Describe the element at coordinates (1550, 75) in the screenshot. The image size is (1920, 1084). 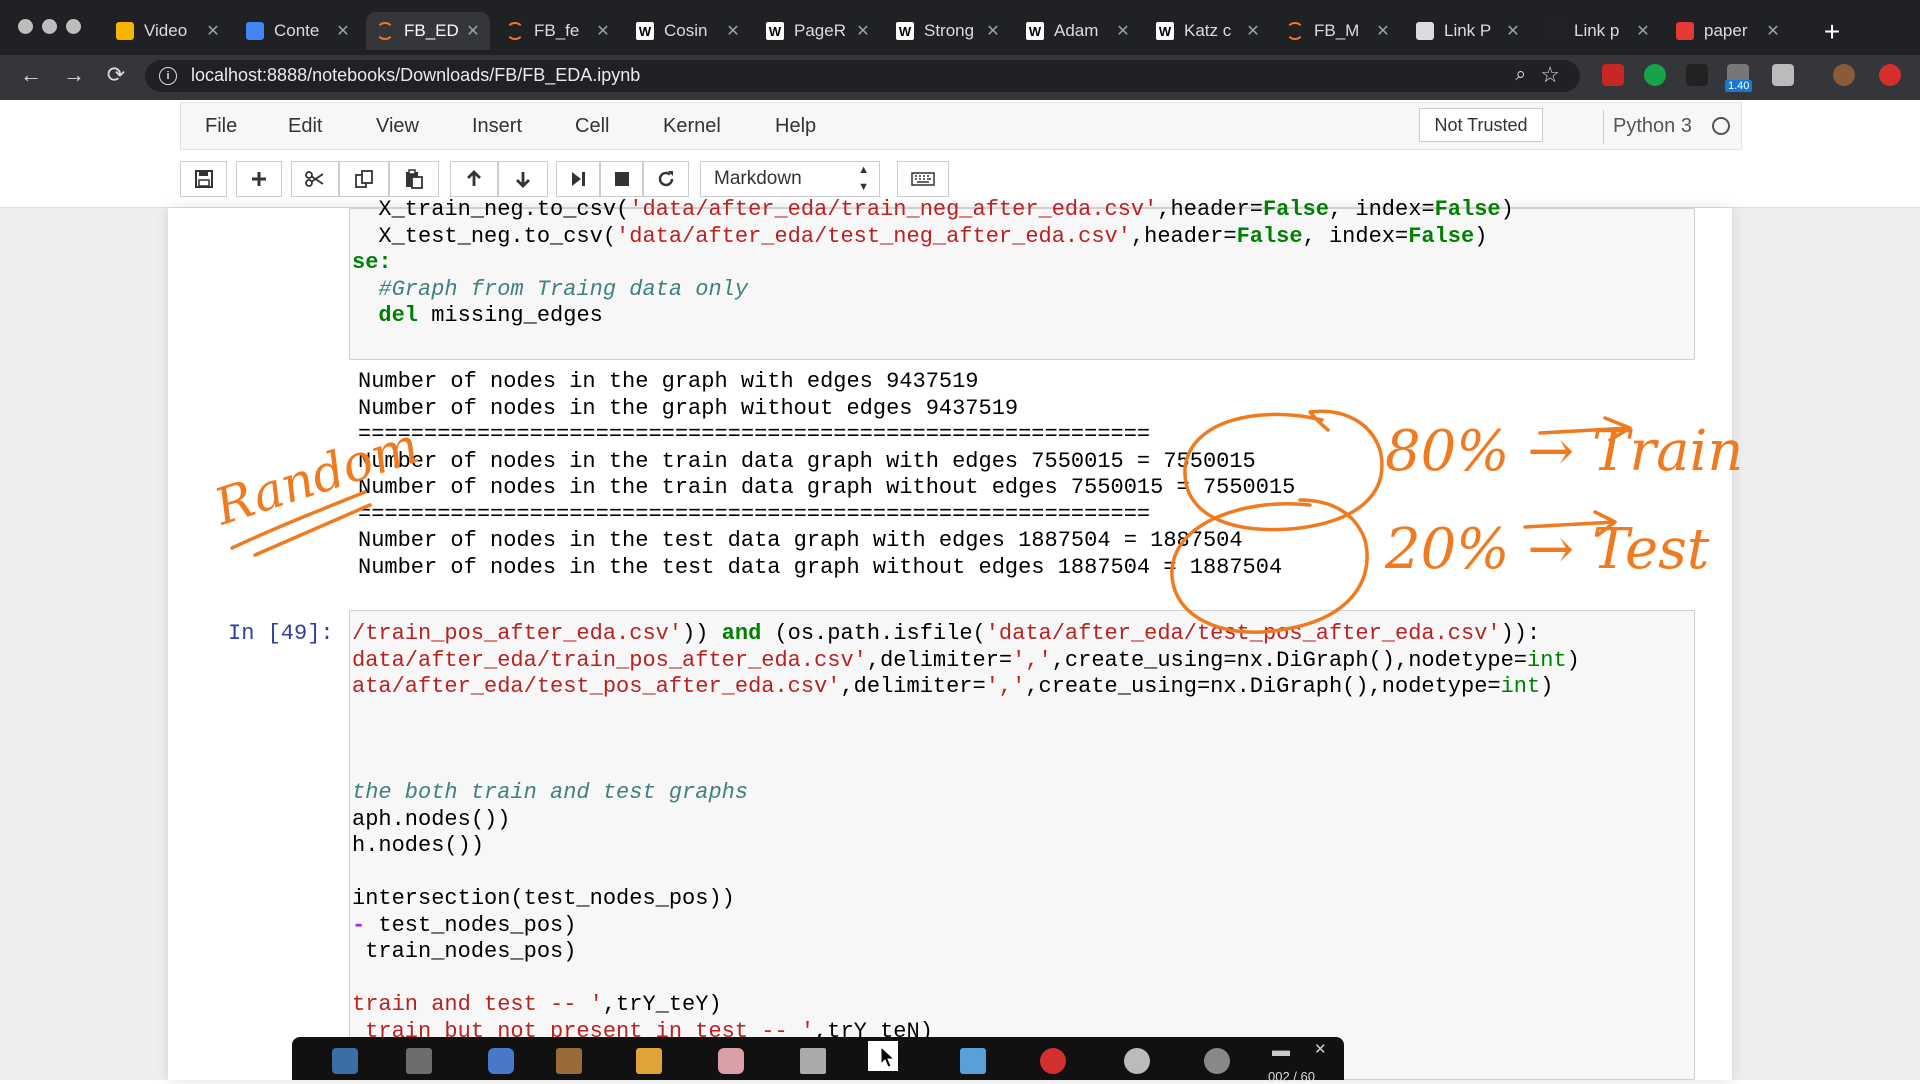
I see `bookmark-star-icon: ☆` at that location.